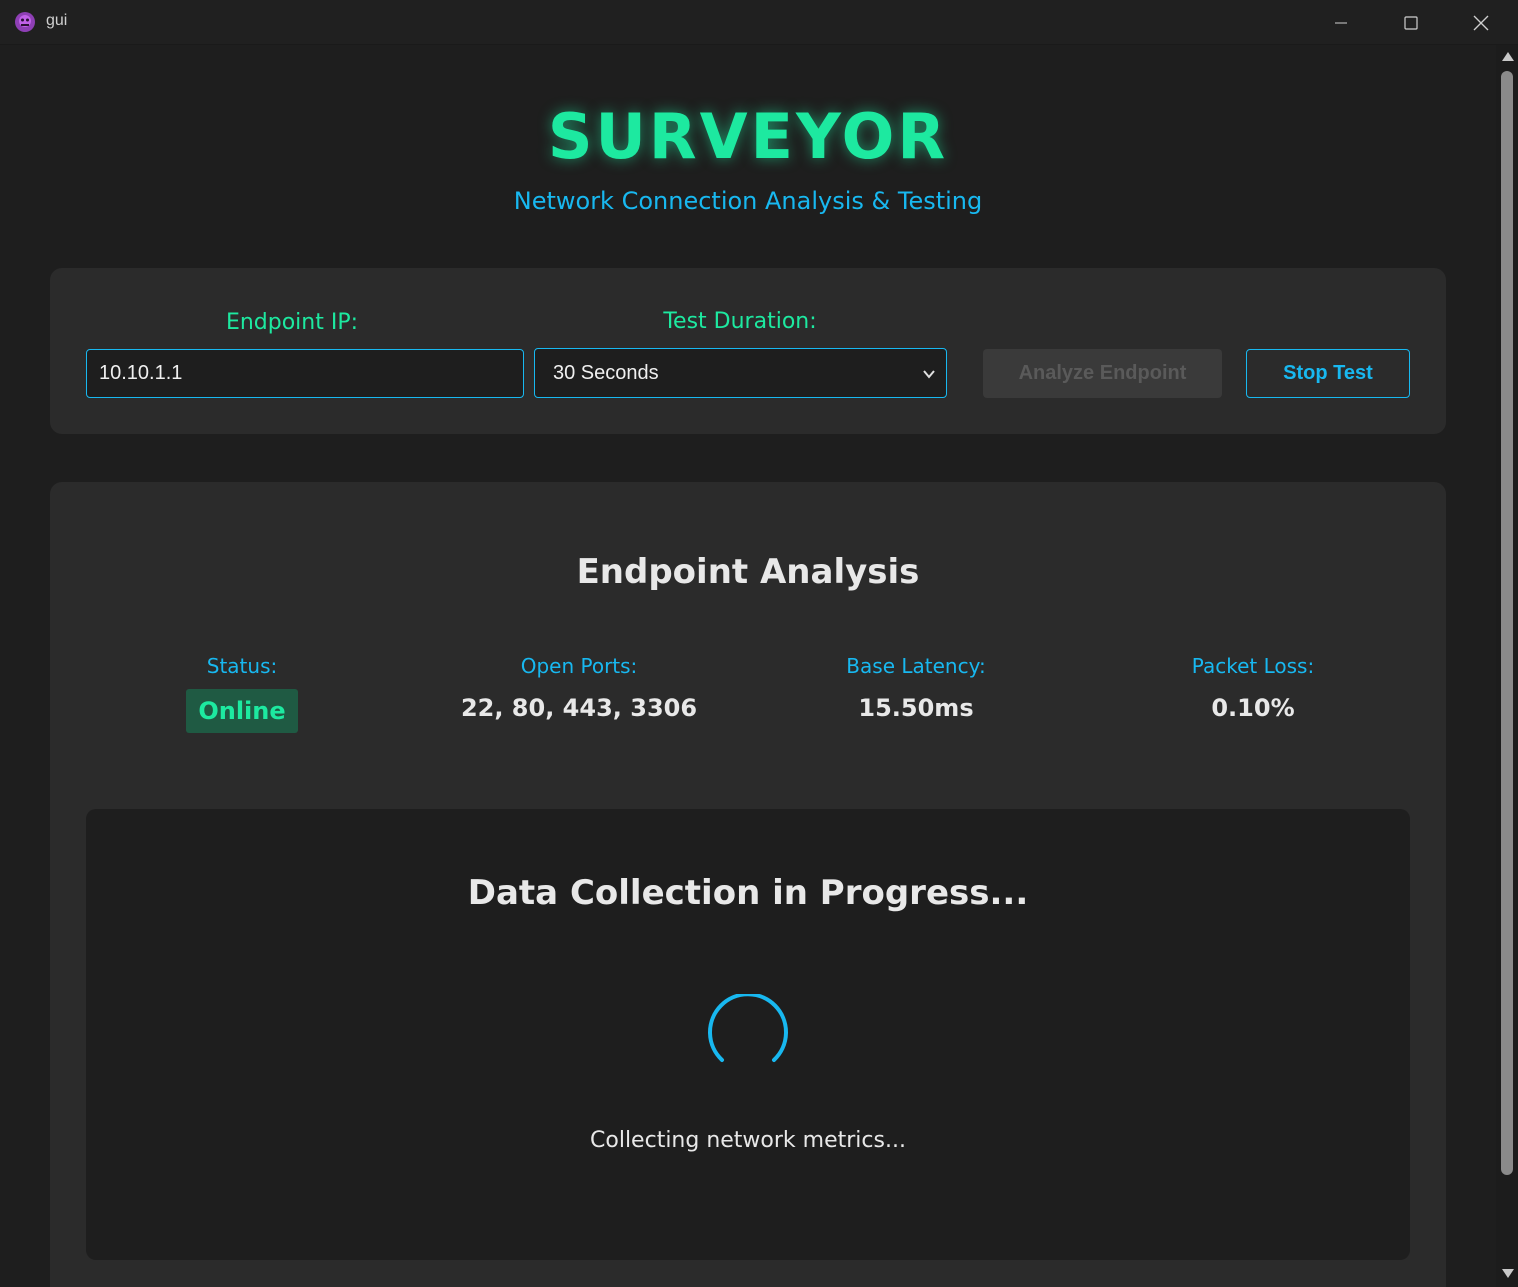  What do you see at coordinates (748, 201) in the screenshot?
I see `app-subtitle: Network Connection Analysis & Testing` at bounding box center [748, 201].